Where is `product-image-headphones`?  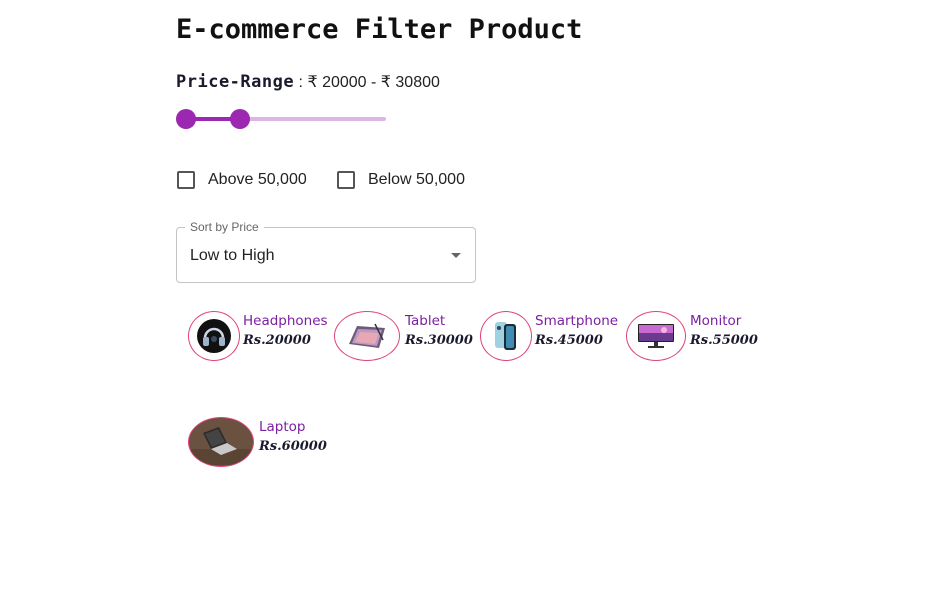 product-image-headphones is located at coordinates (214, 336).